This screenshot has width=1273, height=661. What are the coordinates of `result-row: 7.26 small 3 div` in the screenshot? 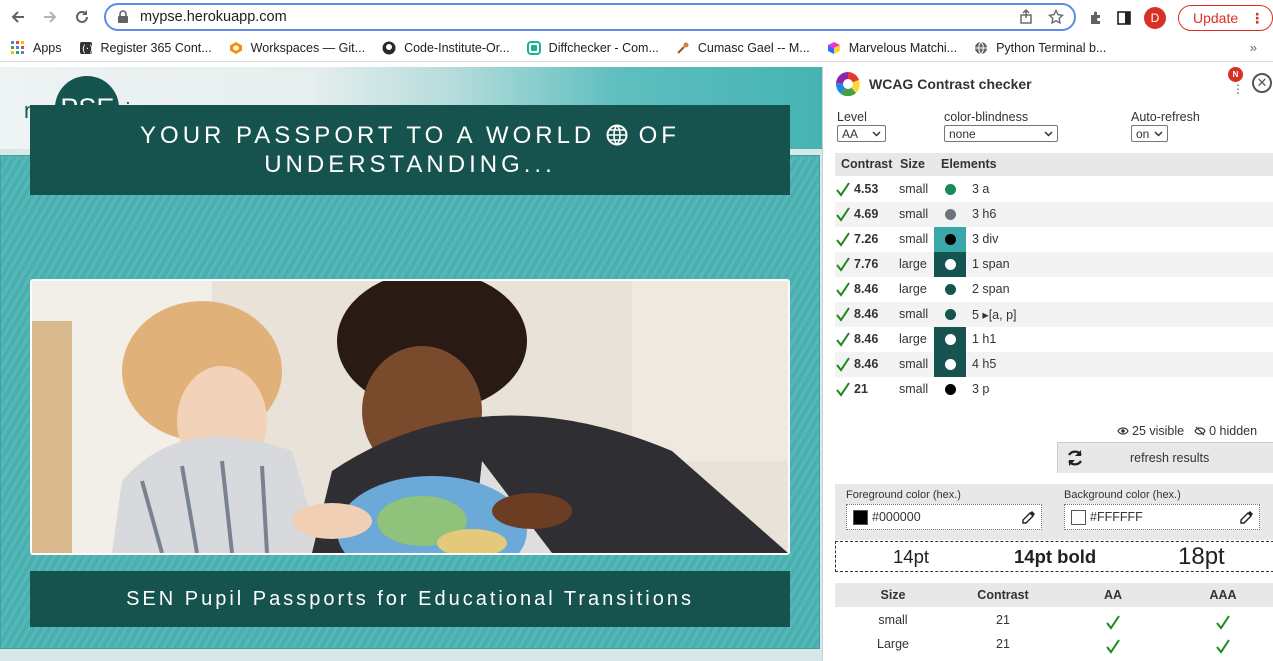 It's located at (1054, 239).